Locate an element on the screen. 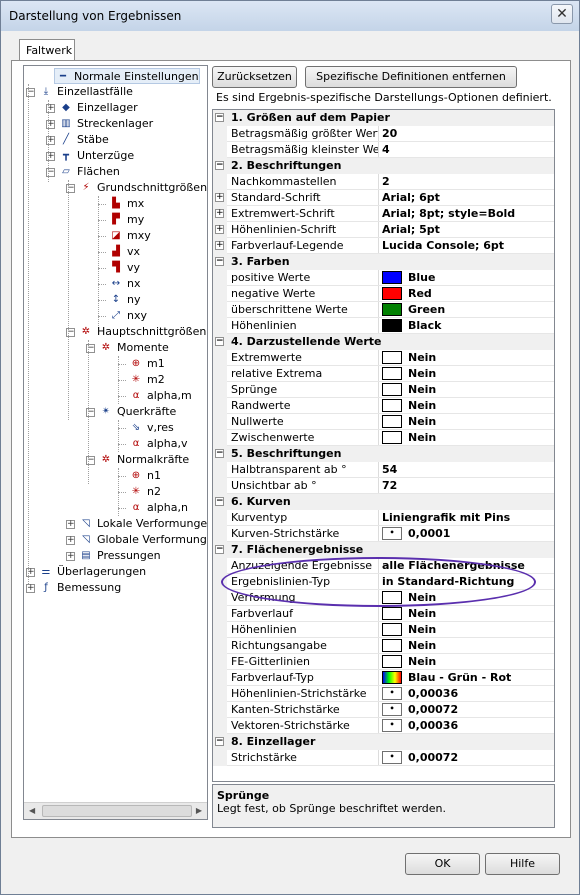 Image resolution: width=580 pixels, height=895 pixels. property-row: Extremwerte Nein is located at coordinates (383, 358).